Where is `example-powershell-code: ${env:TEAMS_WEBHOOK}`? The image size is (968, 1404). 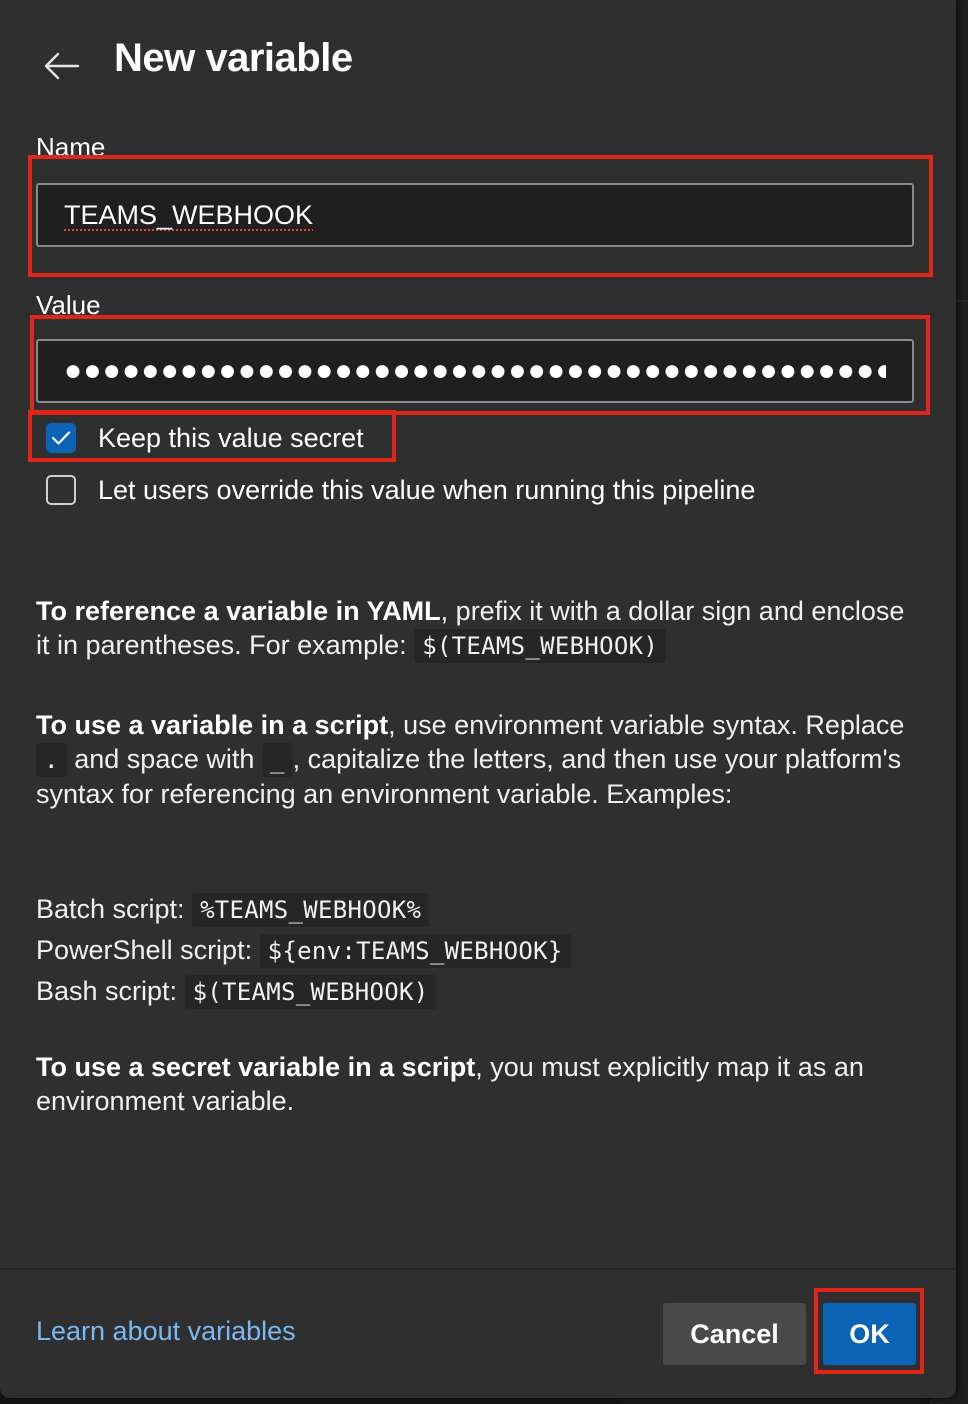 example-powershell-code: ${env:TEAMS_WEBHOOK} is located at coordinates (415, 951).